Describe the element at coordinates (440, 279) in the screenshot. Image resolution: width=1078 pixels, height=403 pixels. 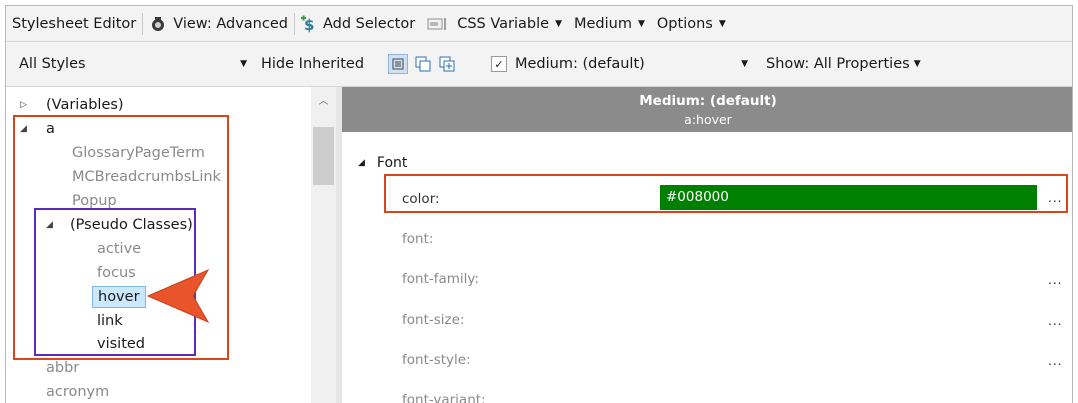
I see `prop-font-family-label: font-family:` at that location.